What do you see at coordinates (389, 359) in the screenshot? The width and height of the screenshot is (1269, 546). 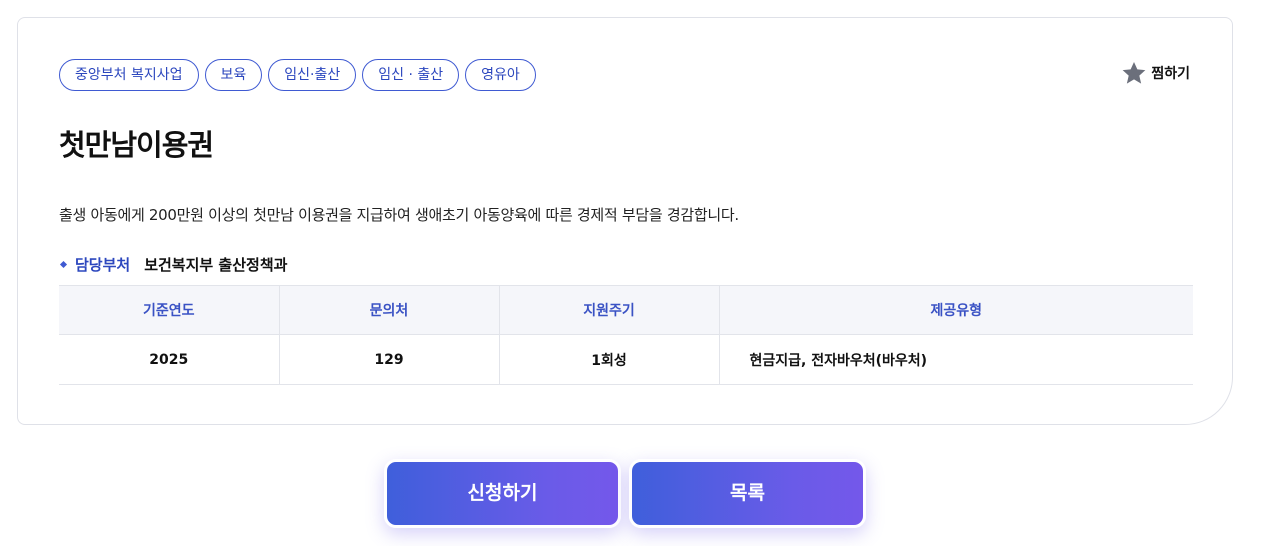 I see `cell-contact: 129` at bounding box center [389, 359].